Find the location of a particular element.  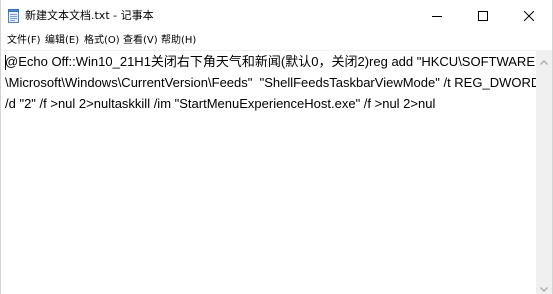

menu-bar: 文件(F) 编辑(E) 格式(O) 查看(V) 帮助(H) is located at coordinates (276, 41).